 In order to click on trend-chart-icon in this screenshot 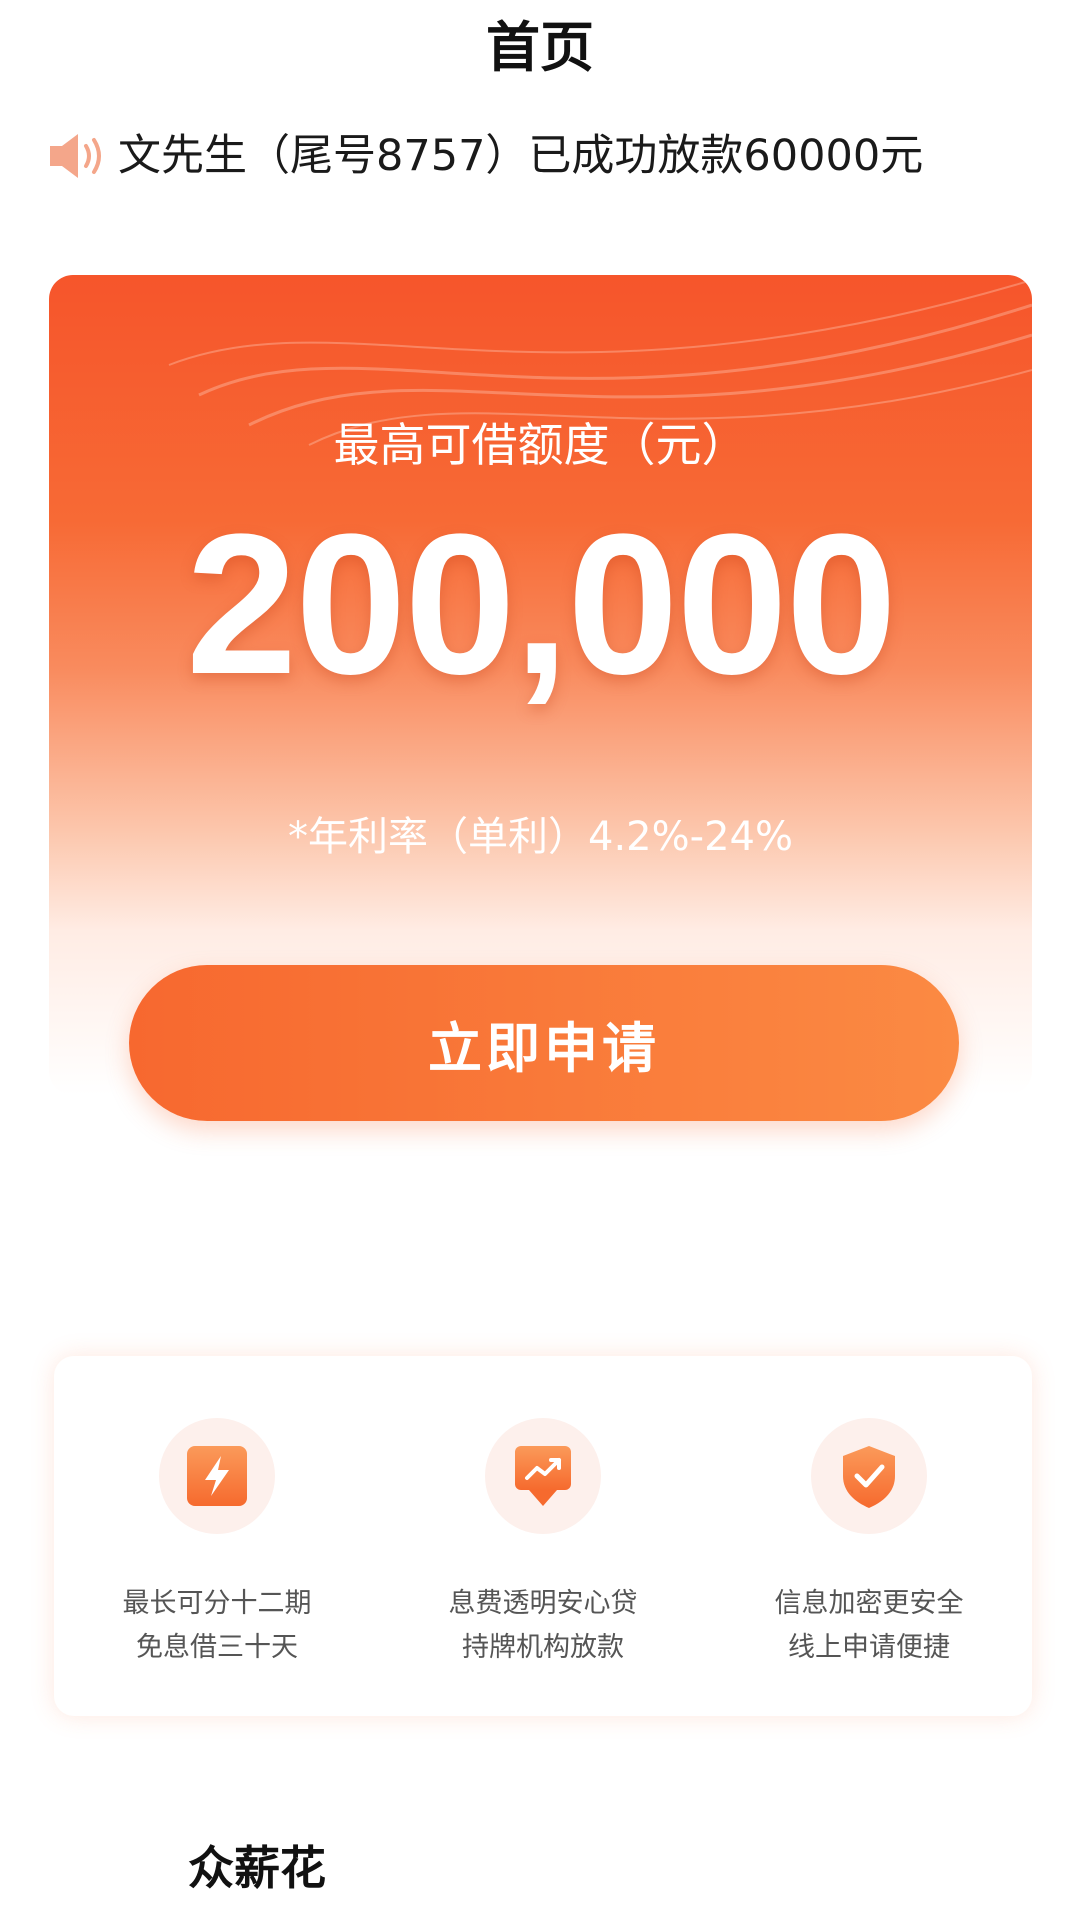, I will do `click(543, 1476)`.